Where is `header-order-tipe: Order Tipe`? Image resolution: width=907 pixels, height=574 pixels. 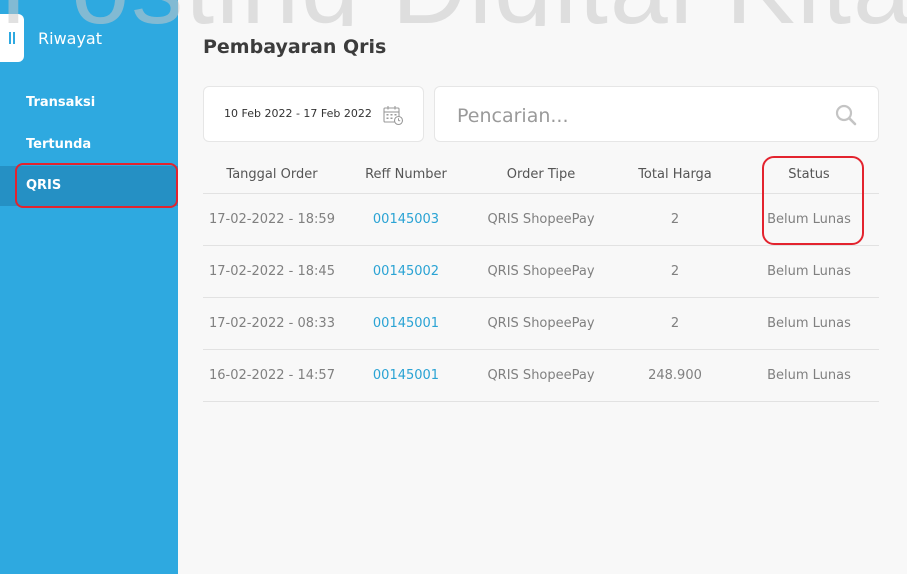
header-order-tipe: Order Tipe is located at coordinates (541, 174).